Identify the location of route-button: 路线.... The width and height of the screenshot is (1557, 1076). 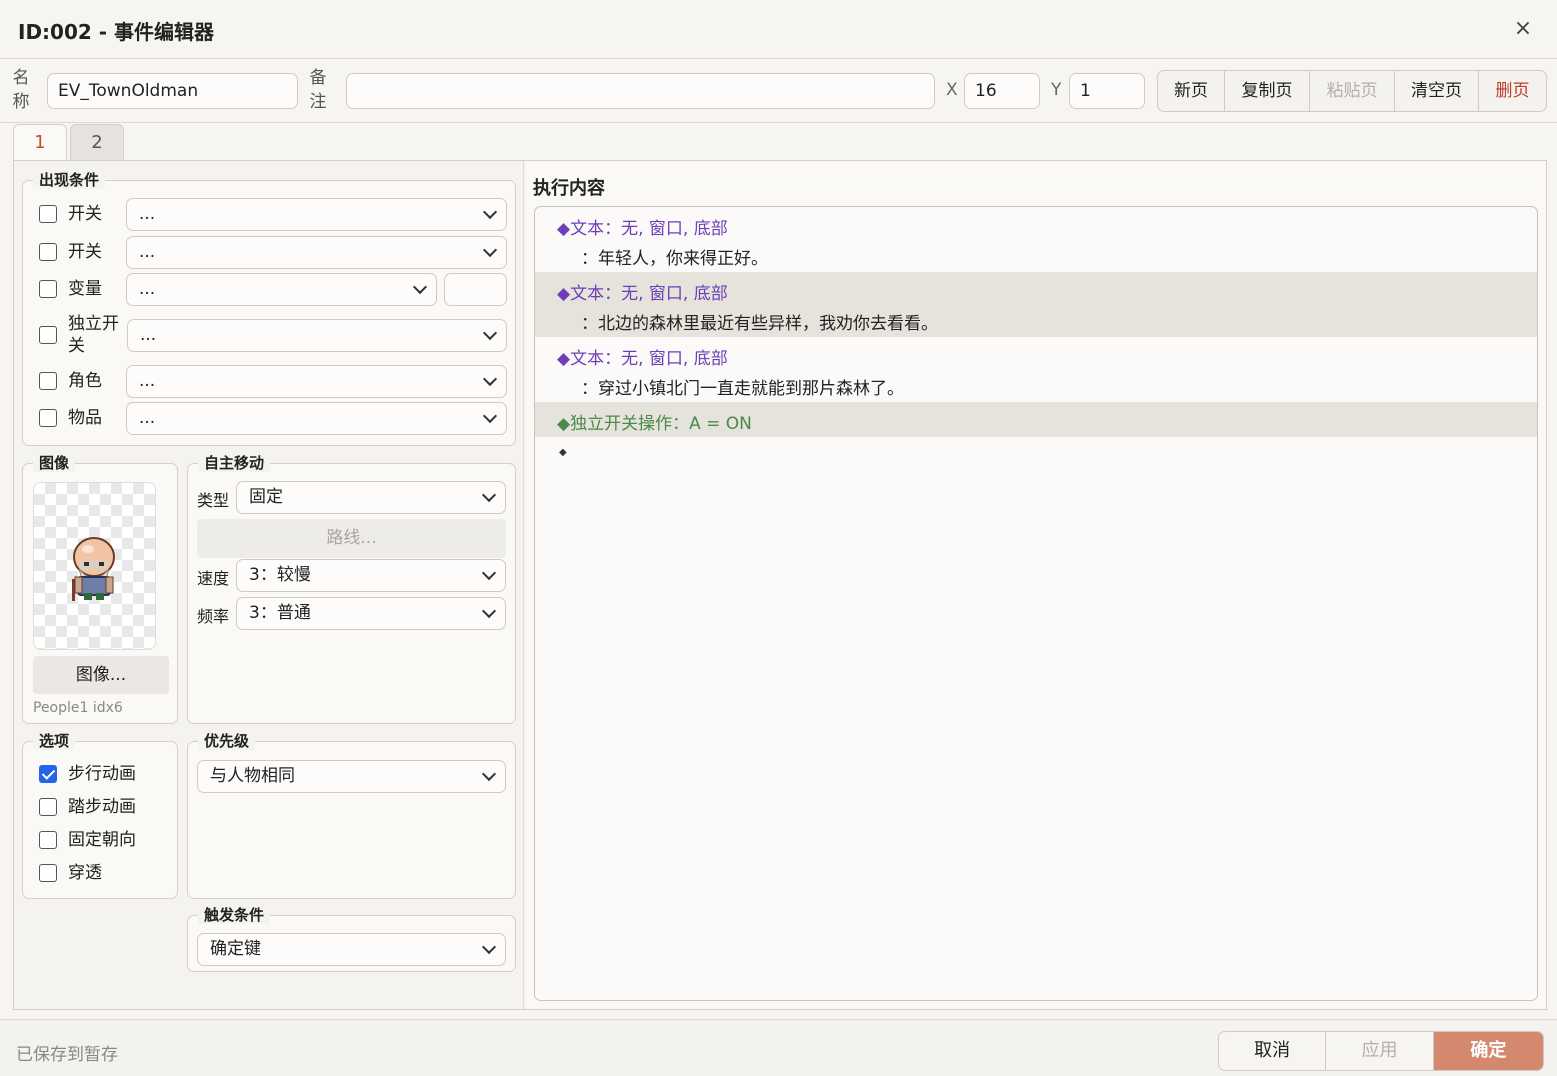
(351, 538).